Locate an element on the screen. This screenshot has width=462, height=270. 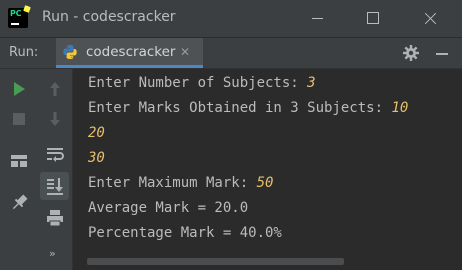
pycharm-logo-icon: PC is located at coordinates (19, 16).